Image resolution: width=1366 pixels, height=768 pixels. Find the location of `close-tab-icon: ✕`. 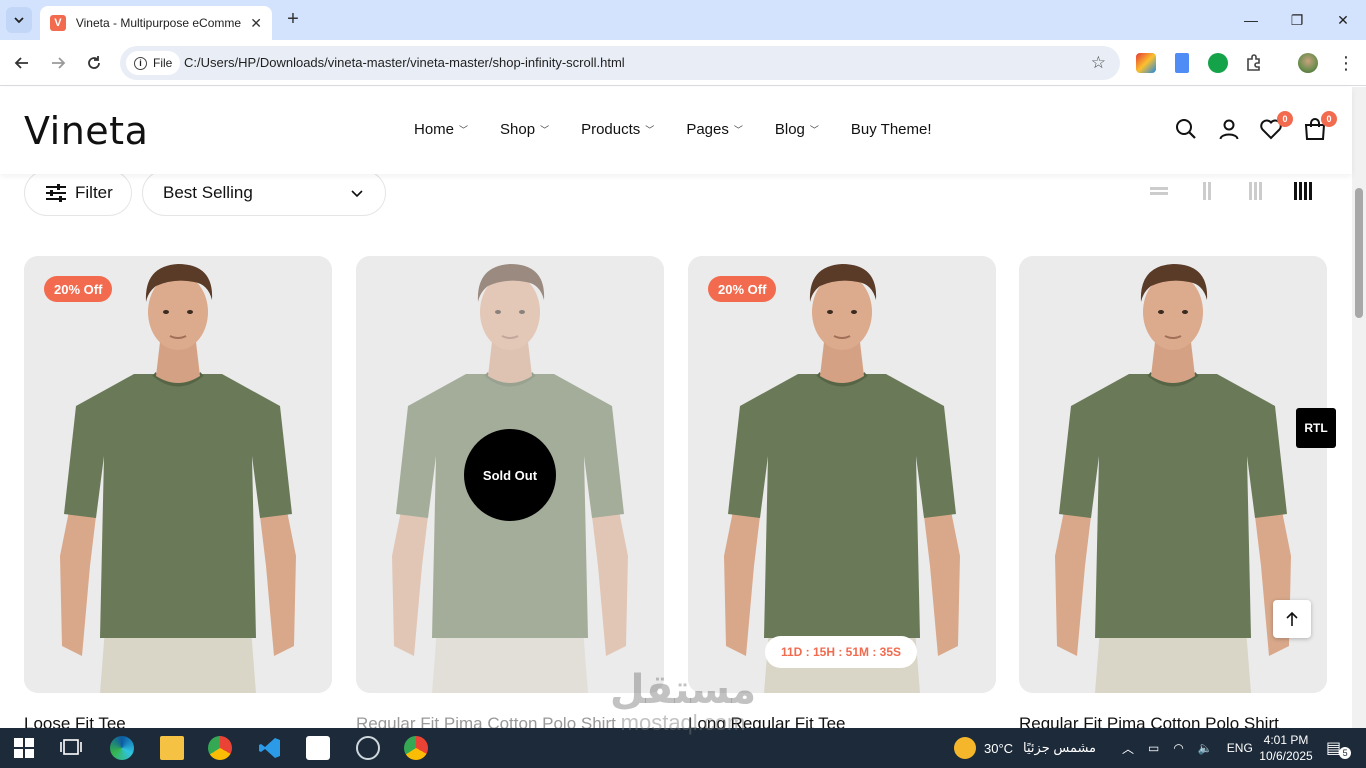

close-tab-icon: ✕ is located at coordinates (256, 23).